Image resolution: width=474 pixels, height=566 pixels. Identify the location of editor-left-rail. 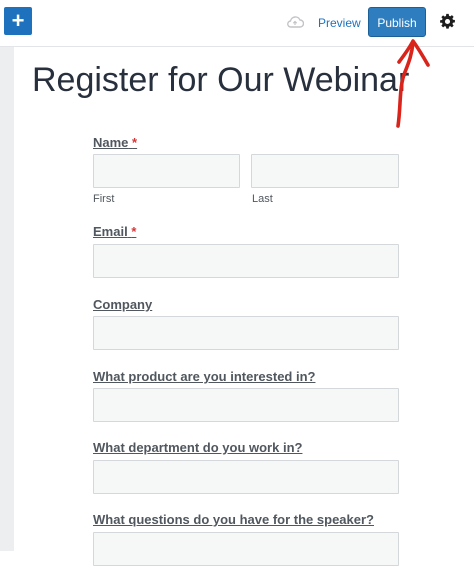
(7, 299).